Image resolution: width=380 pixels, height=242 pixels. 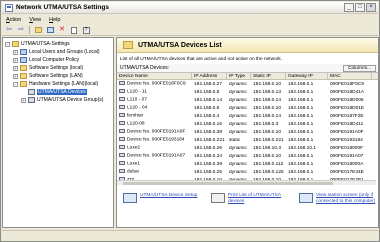 What do you see at coordinates (307, 76) in the screenshot?
I see `column-header: Gateway IP` at bounding box center [307, 76].